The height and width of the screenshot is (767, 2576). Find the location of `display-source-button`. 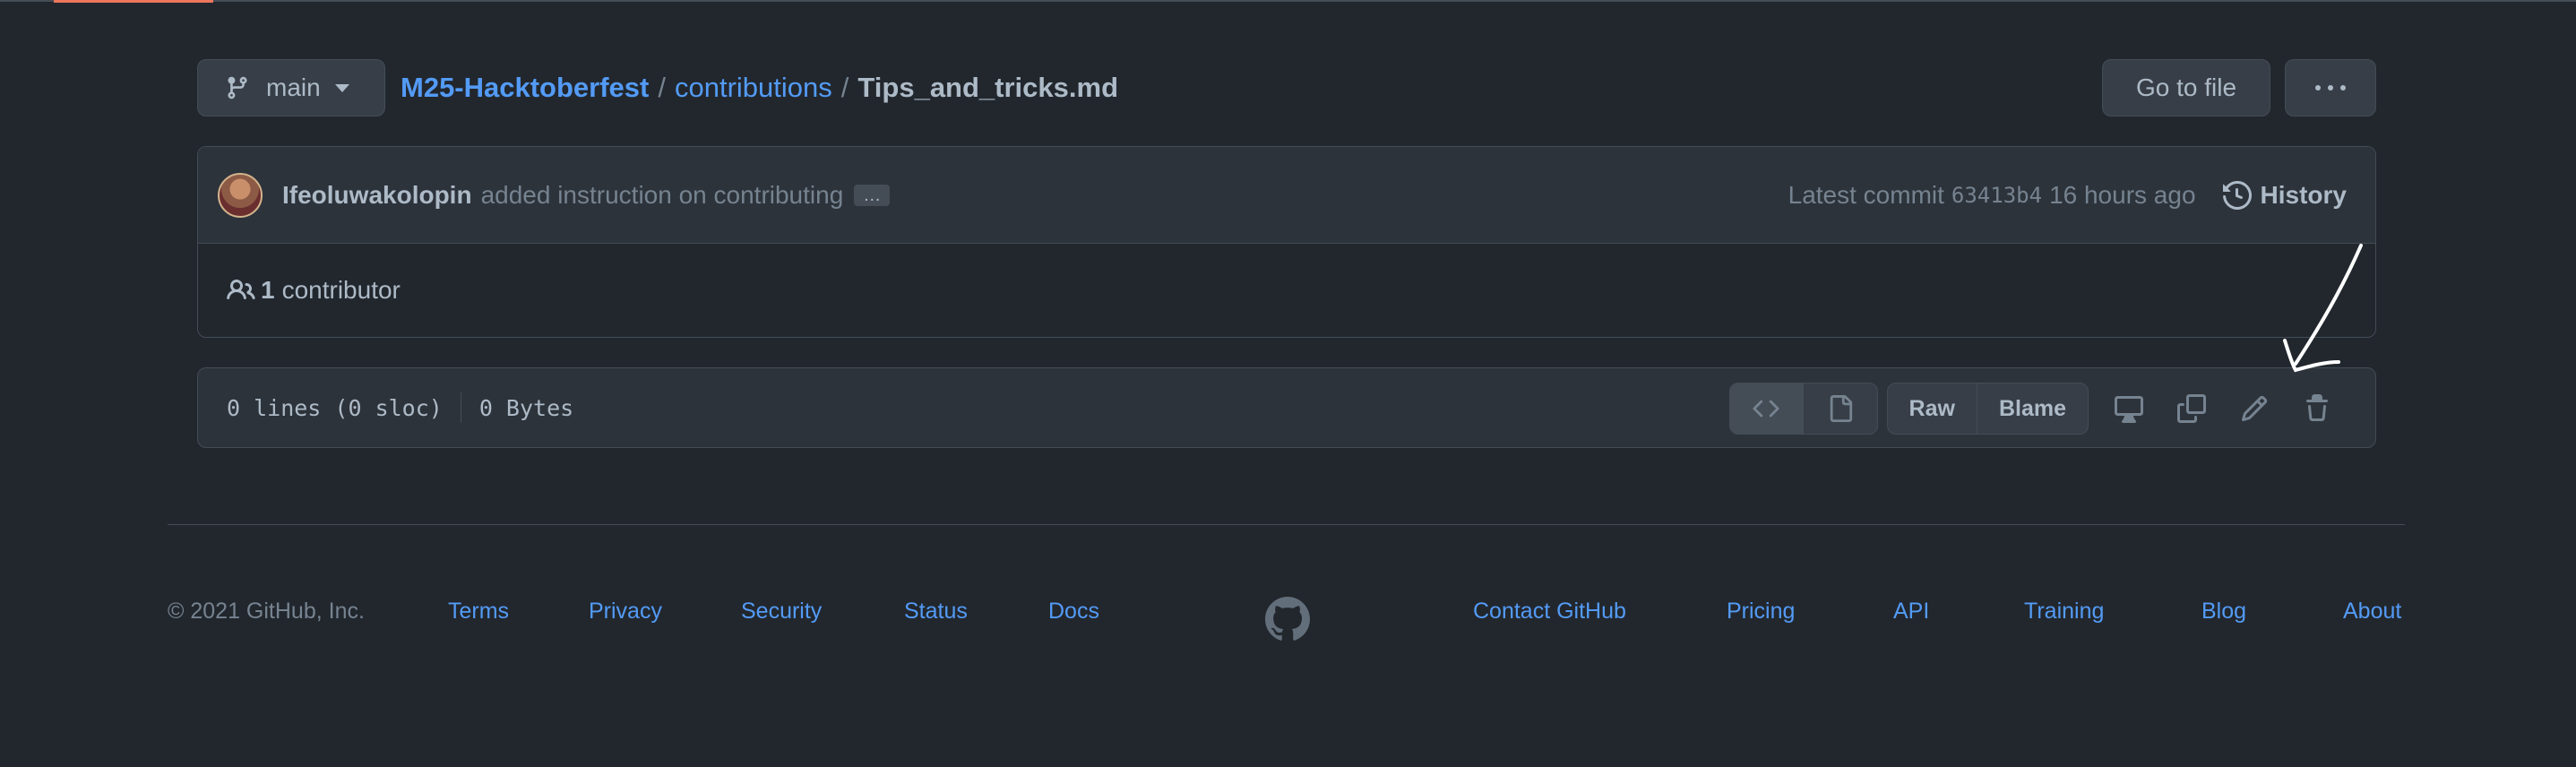

display-source-button is located at coordinates (1767, 409).